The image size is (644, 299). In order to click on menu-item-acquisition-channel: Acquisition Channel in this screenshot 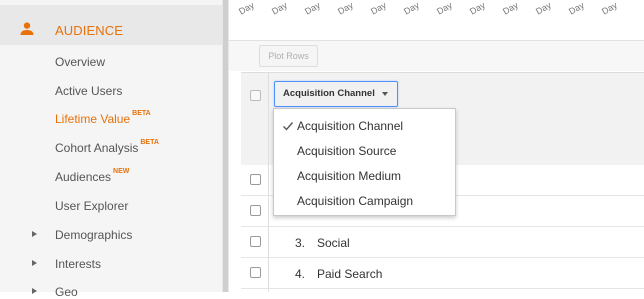, I will do `click(350, 126)`.